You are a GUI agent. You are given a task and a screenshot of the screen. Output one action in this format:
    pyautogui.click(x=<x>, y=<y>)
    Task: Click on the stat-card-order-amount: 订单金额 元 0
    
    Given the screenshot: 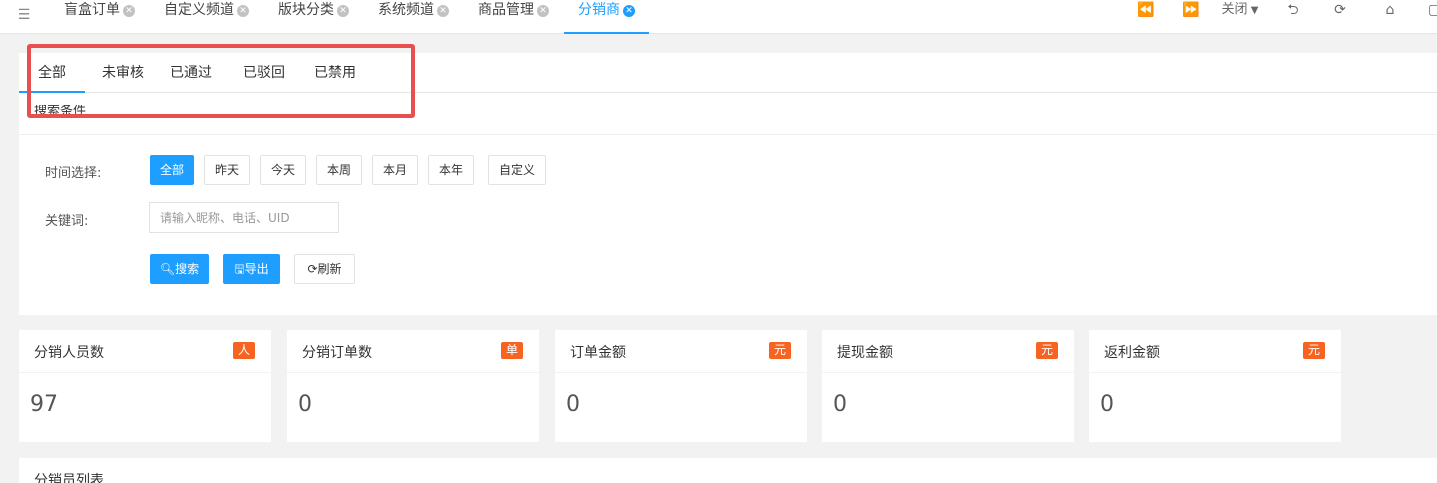 What is the action you would take?
    pyautogui.click(x=681, y=386)
    